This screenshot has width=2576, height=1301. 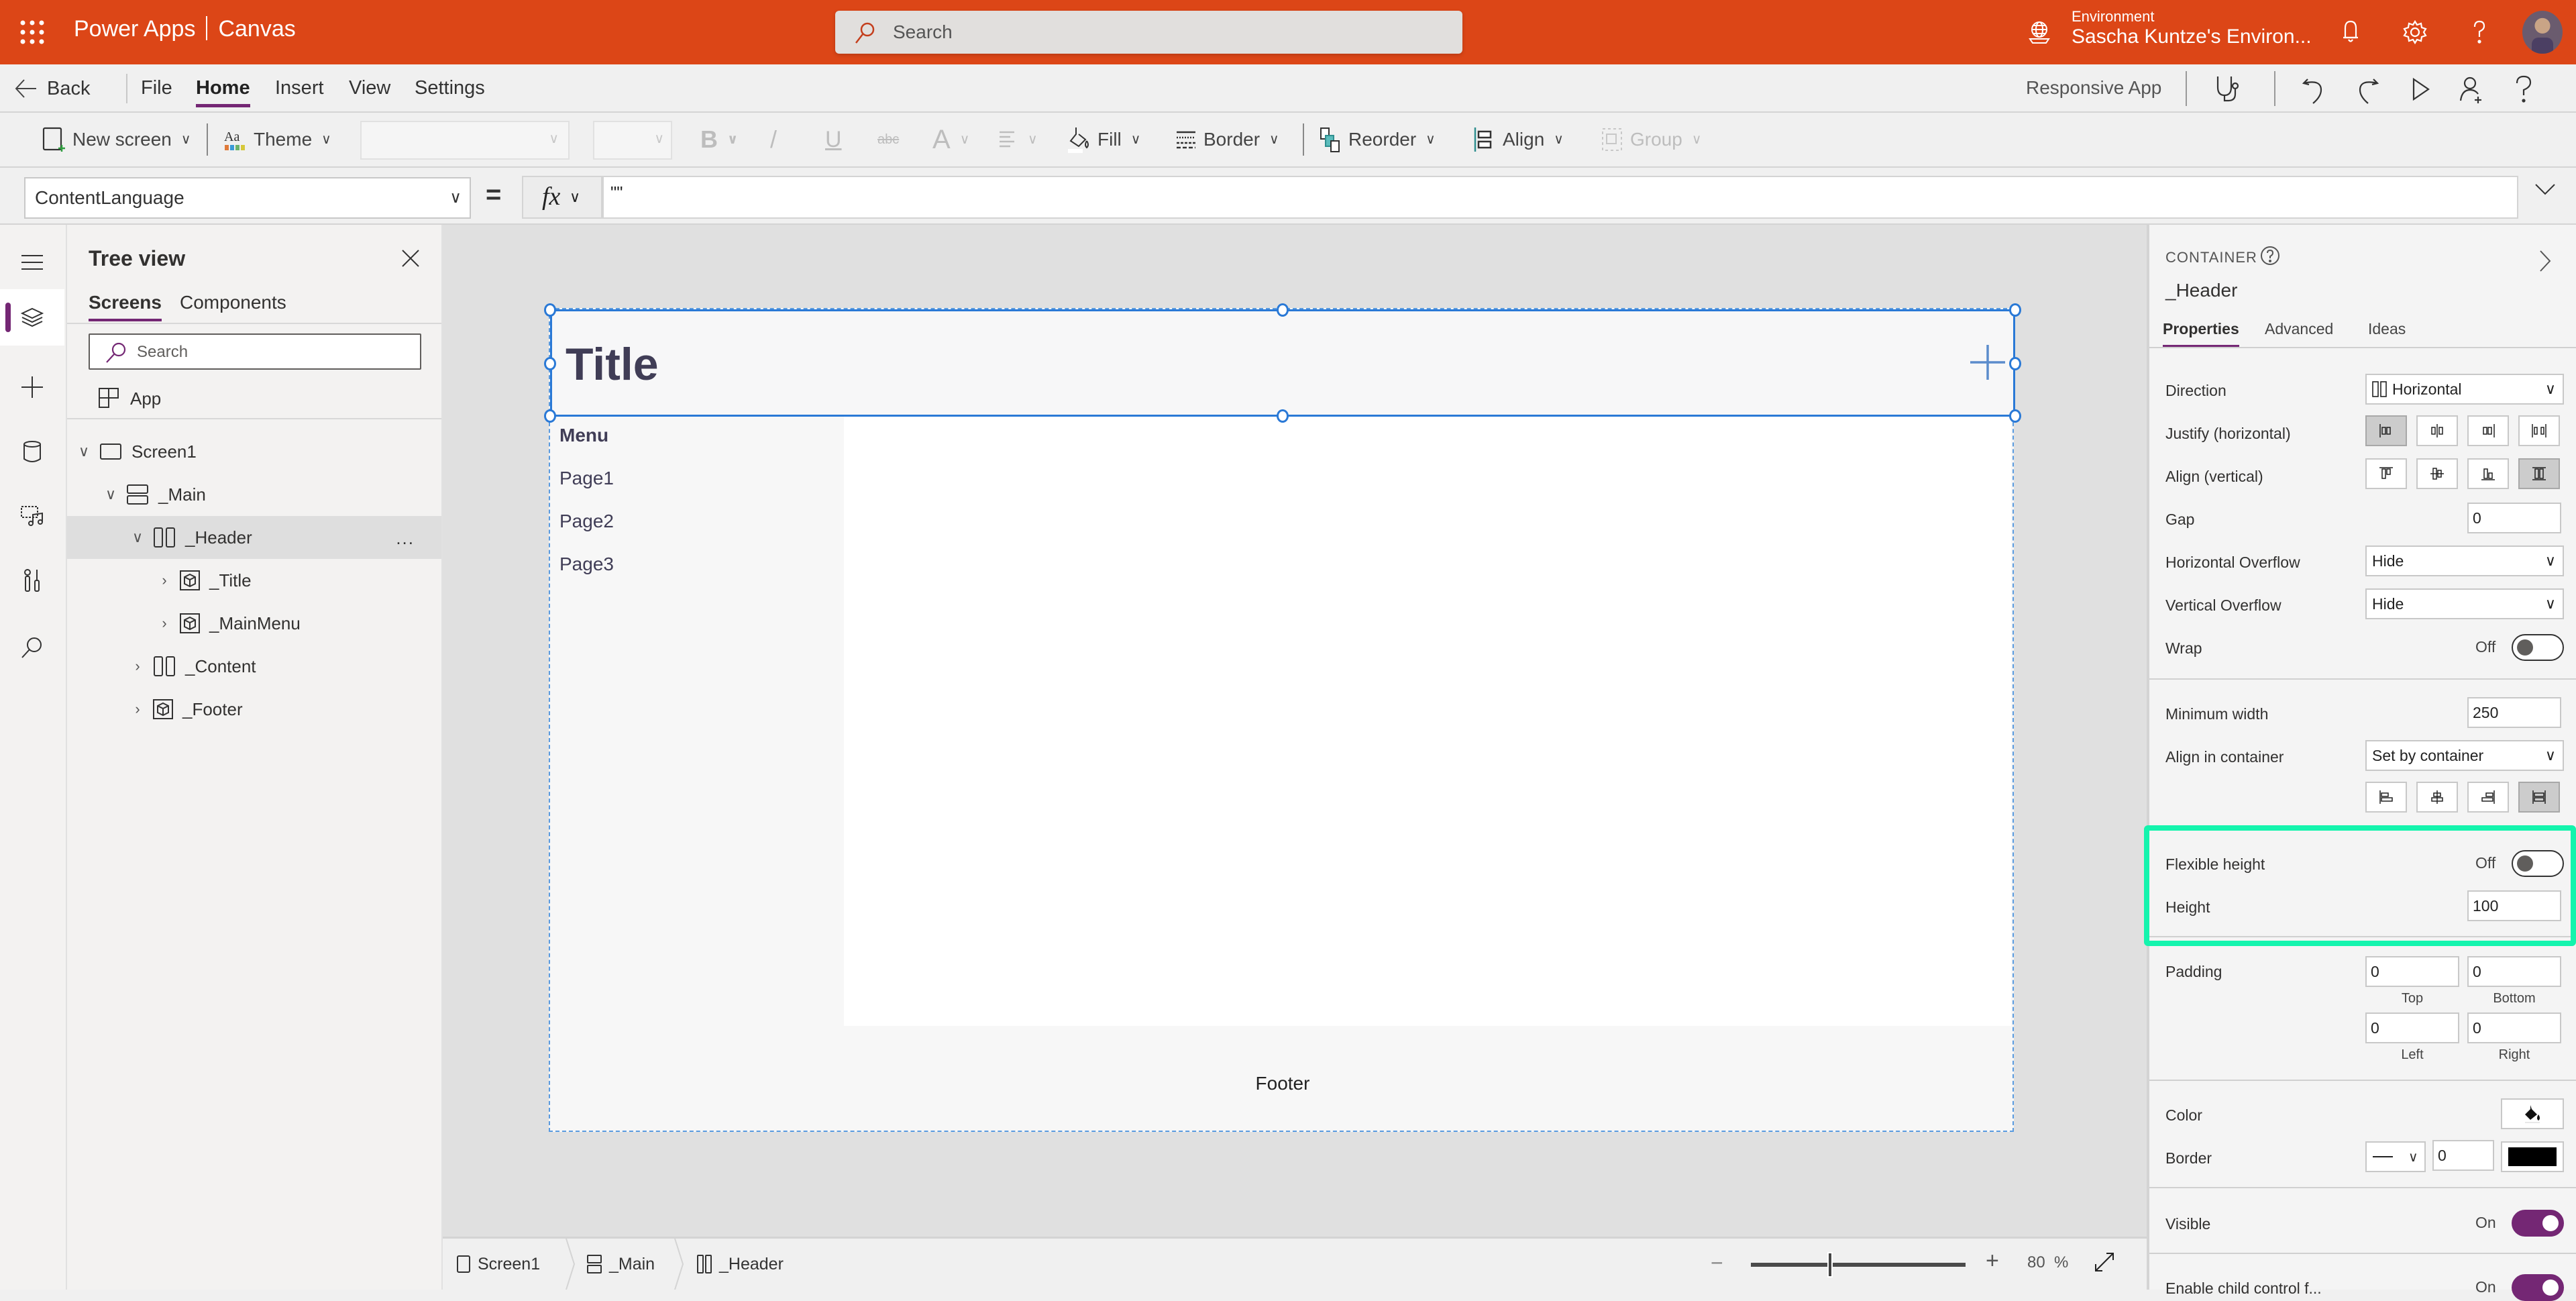 What do you see at coordinates (697, 721) in the screenshot?
I see `main-menu-component: Menu Page1 Page2 Page3` at bounding box center [697, 721].